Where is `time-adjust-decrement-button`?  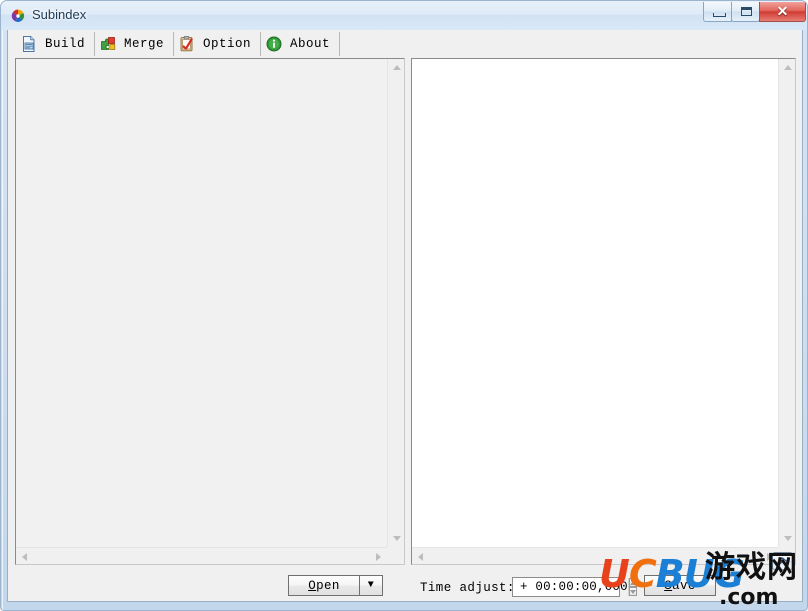
time-adjust-decrement-button is located at coordinates (632, 591).